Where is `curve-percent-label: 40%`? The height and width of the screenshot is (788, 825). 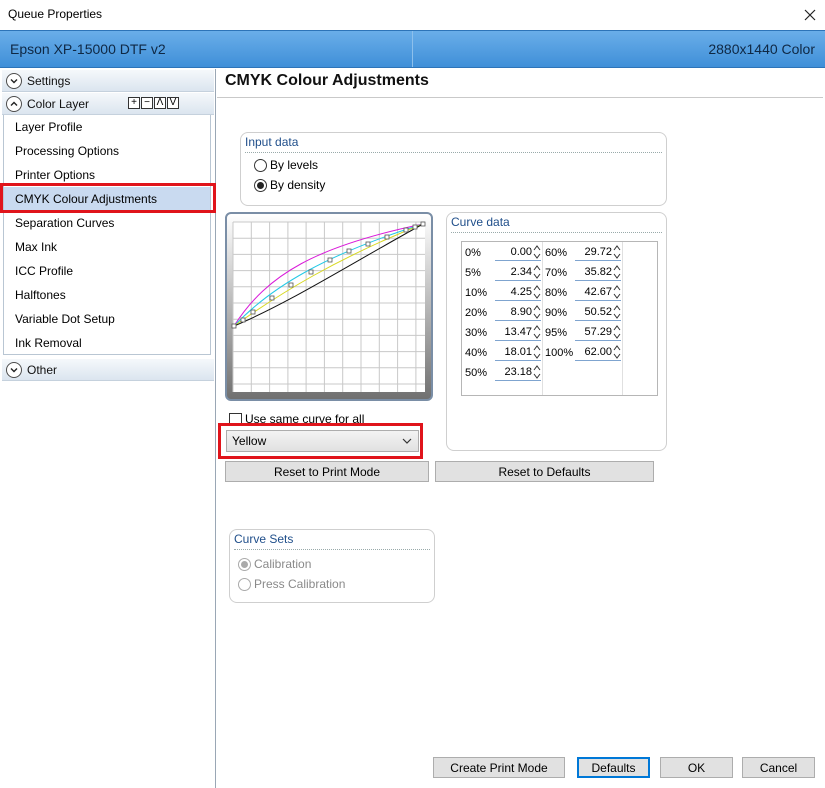
curve-percent-label: 40% is located at coordinates (476, 353).